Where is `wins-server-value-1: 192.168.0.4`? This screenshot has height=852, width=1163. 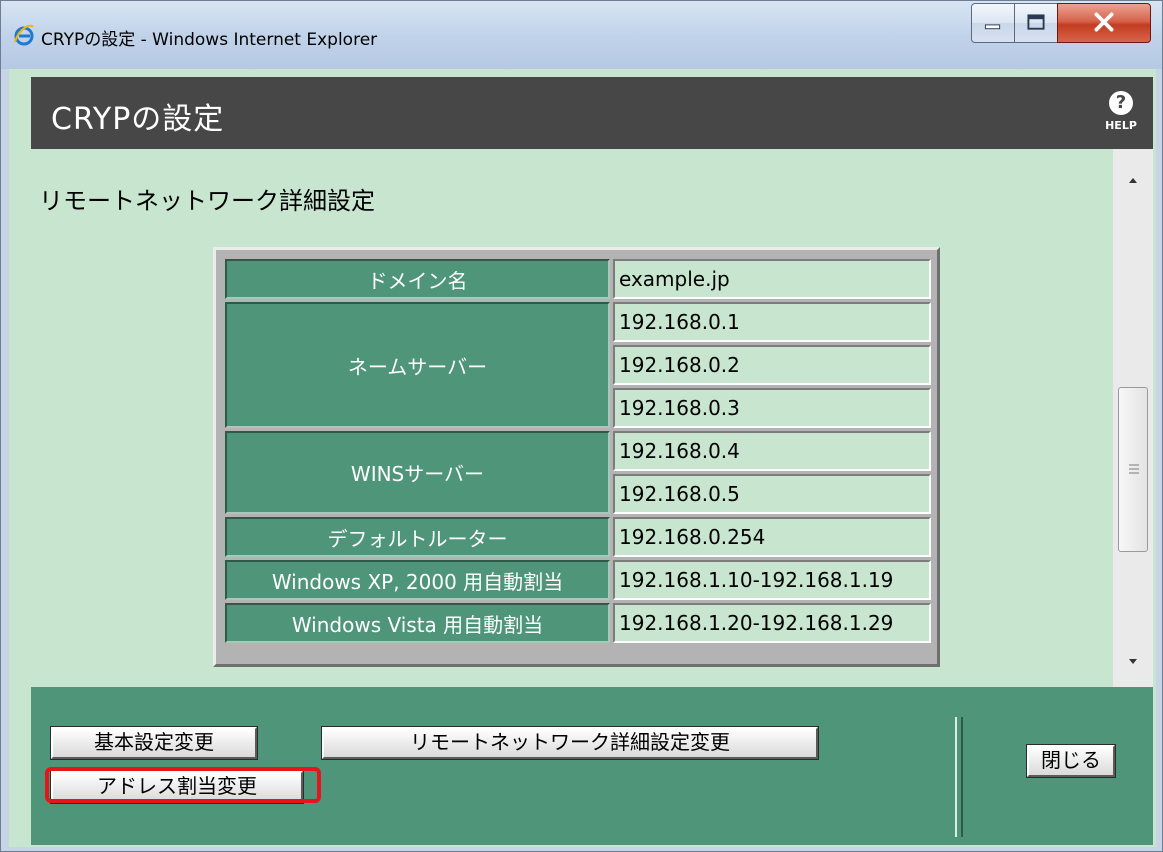 wins-server-value-1: 192.168.0.4 is located at coordinates (772, 451).